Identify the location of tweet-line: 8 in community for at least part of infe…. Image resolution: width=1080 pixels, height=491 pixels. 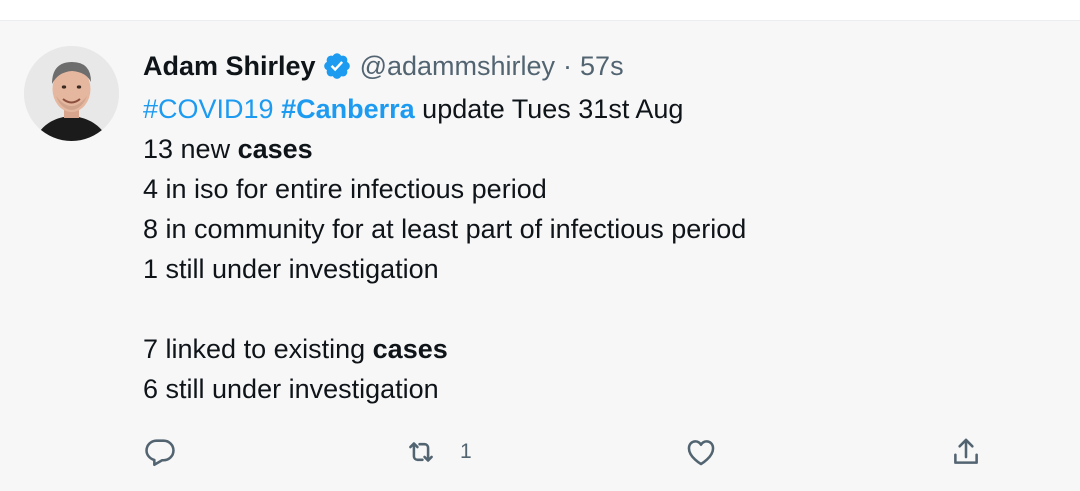
(445, 229).